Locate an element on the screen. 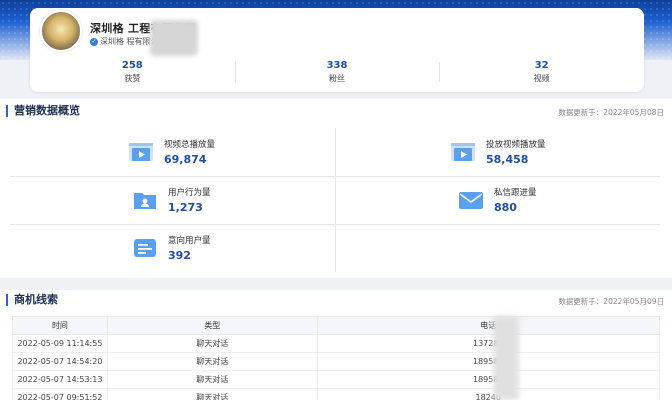 This screenshot has width=672, height=400. id-card-icon is located at coordinates (145, 248).